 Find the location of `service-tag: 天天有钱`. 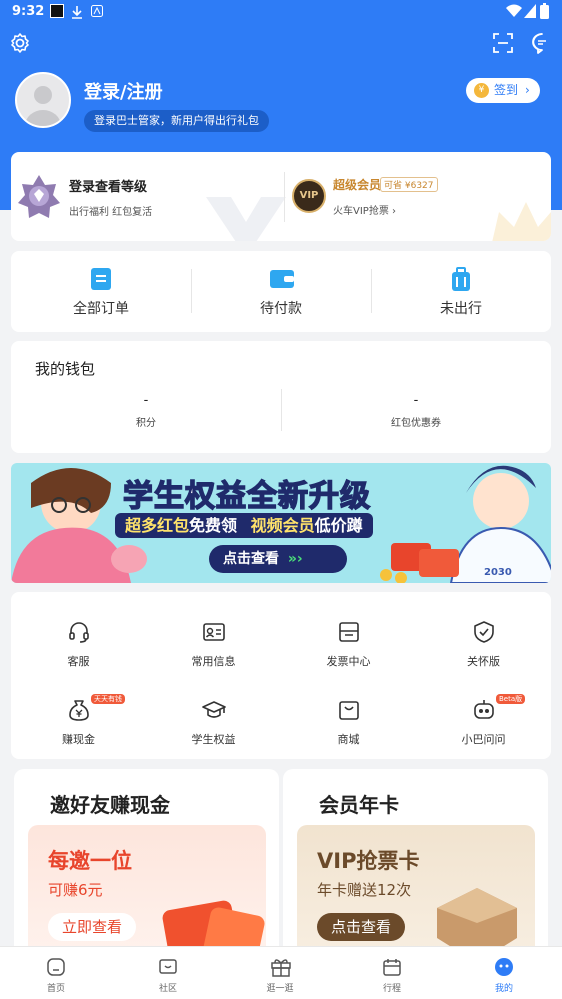

service-tag: 天天有钱 is located at coordinates (108, 699).